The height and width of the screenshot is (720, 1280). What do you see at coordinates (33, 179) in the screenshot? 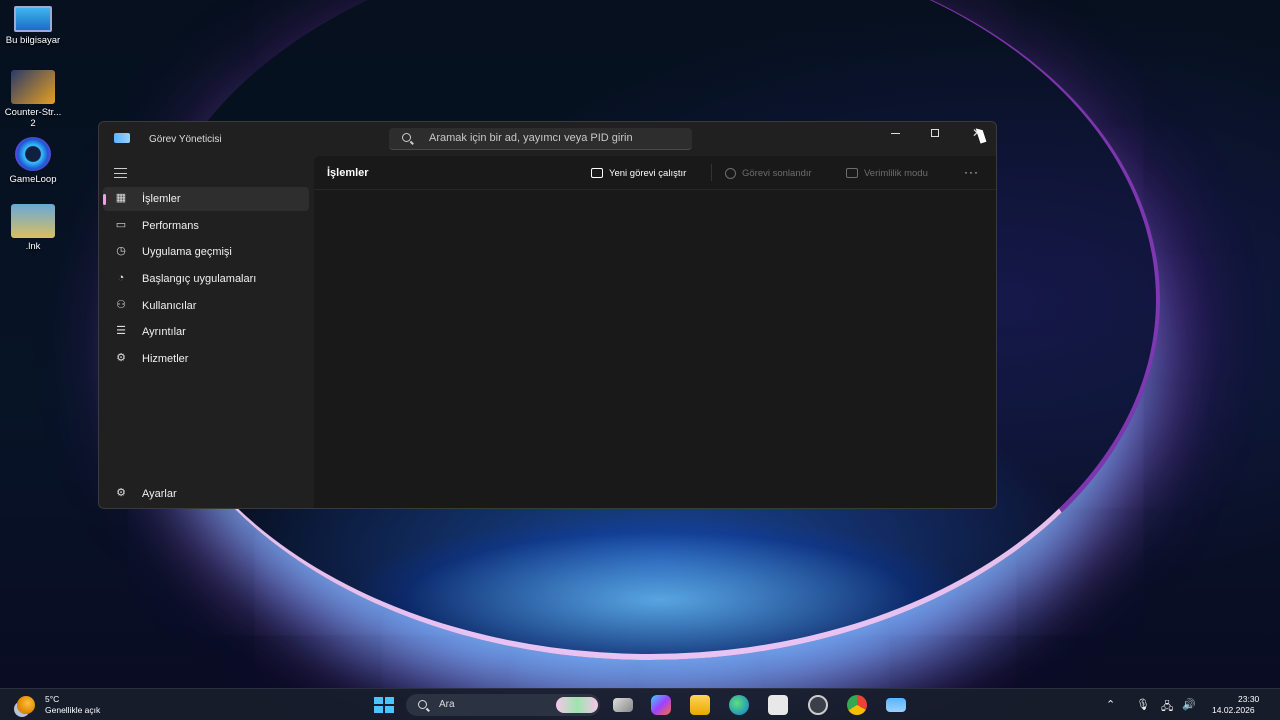
I see `desktop-icon-label: GameLoop` at bounding box center [33, 179].